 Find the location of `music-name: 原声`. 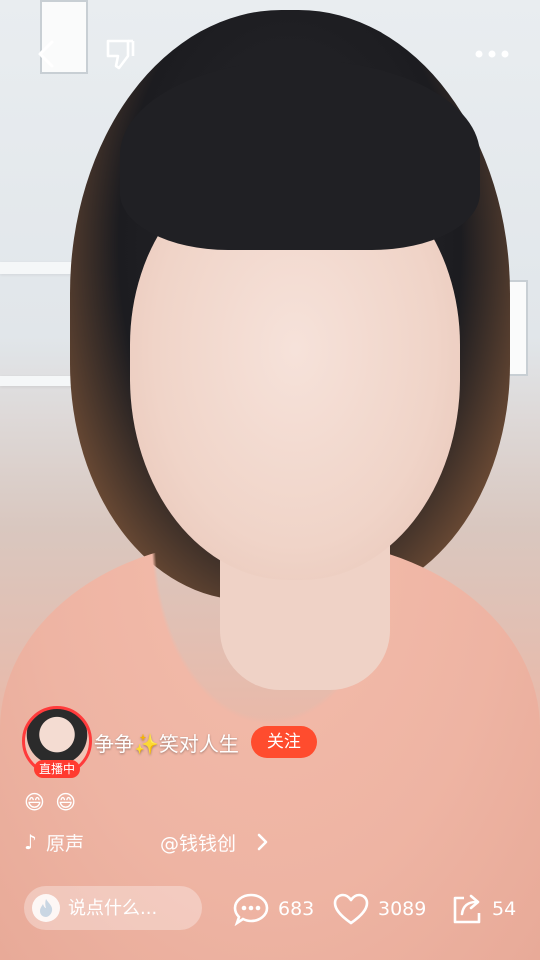

music-name: 原声 is located at coordinates (65, 843).